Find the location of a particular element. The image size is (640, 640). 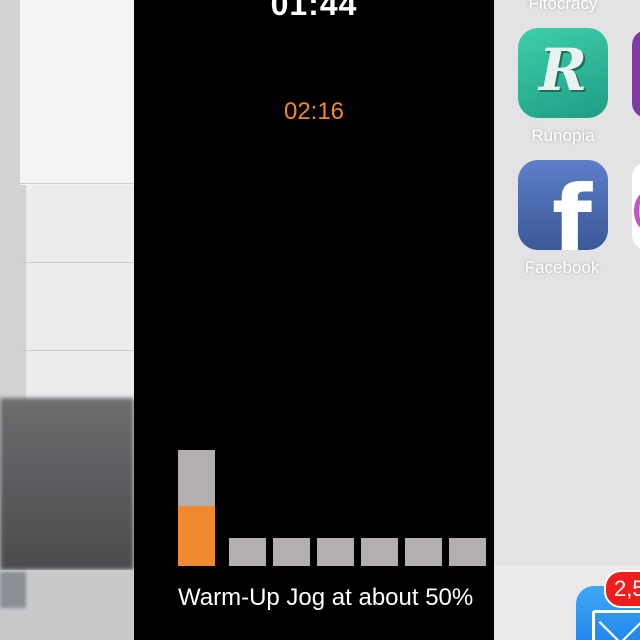

facebook-icon: f is located at coordinates (563, 205).